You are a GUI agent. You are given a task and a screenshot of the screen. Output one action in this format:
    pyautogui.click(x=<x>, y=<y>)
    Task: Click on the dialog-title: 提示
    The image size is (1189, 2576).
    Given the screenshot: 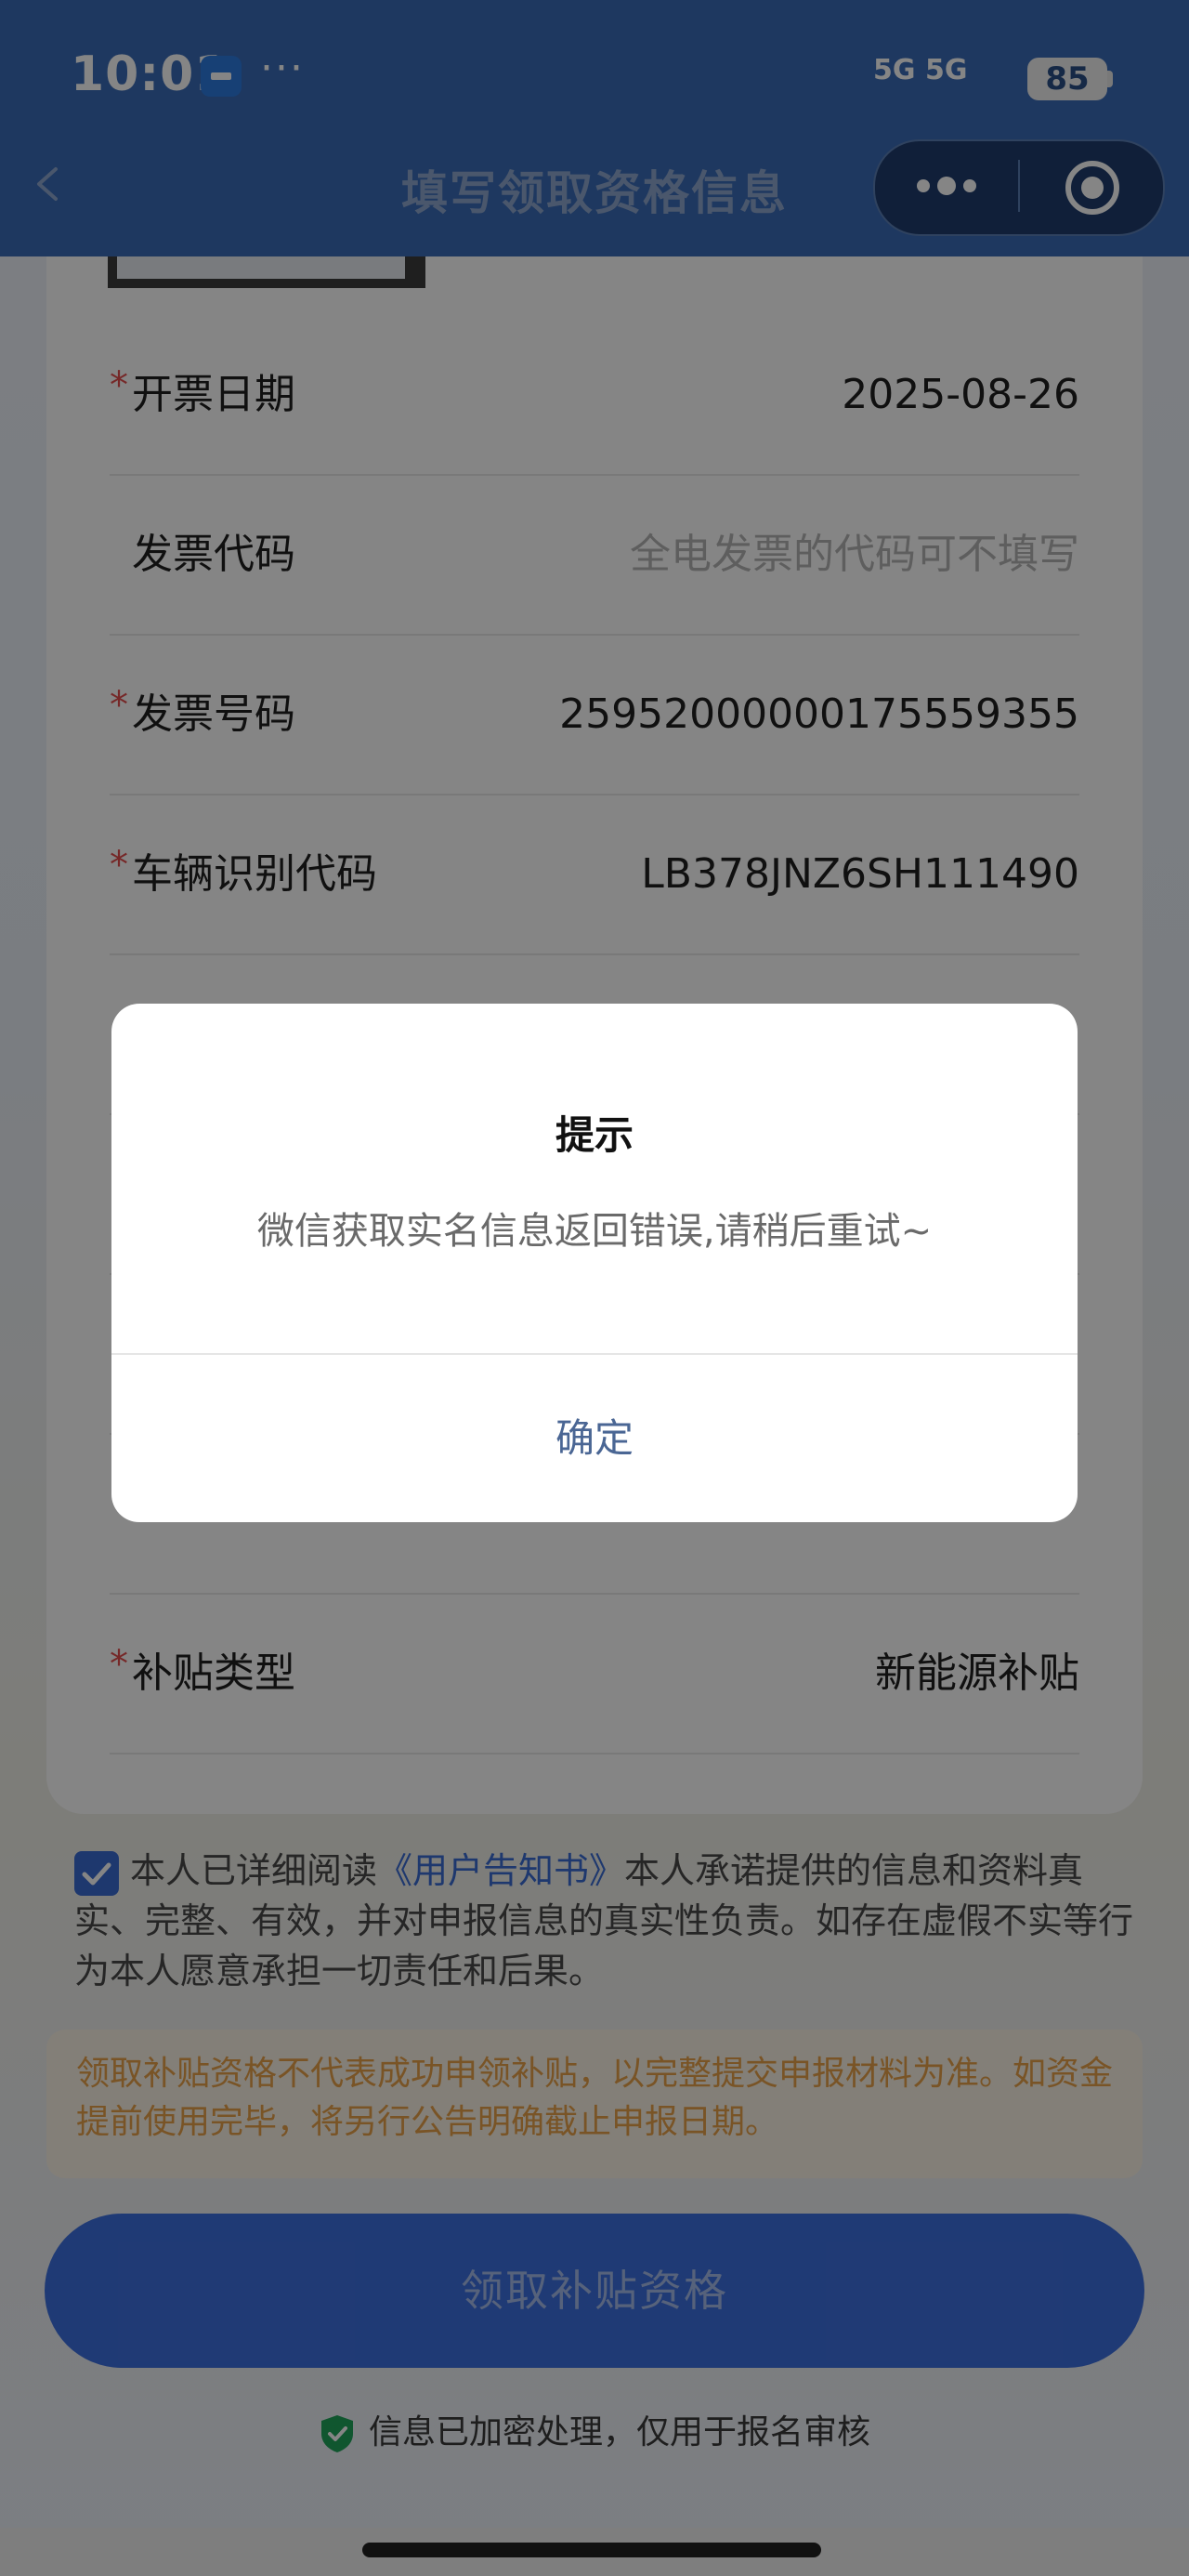 What is the action you would take?
    pyautogui.click(x=594, y=1135)
    